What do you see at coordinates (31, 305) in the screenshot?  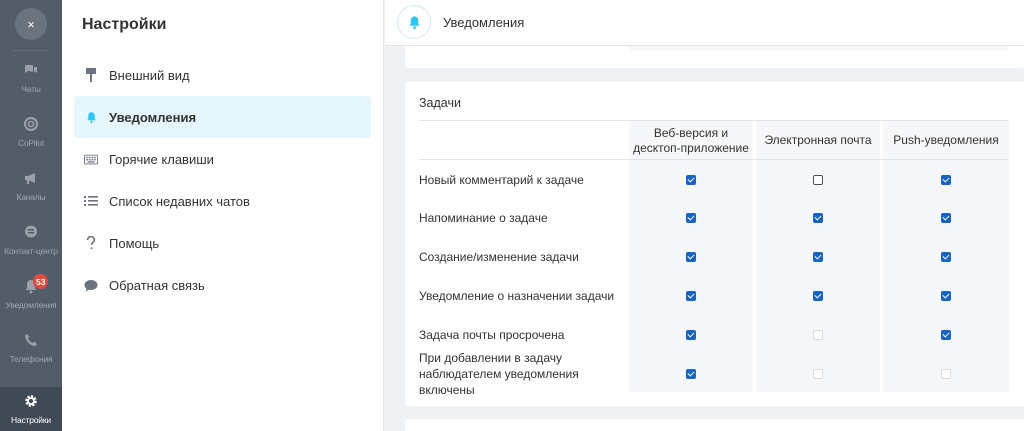 I see `rail-label: Уведомления` at bounding box center [31, 305].